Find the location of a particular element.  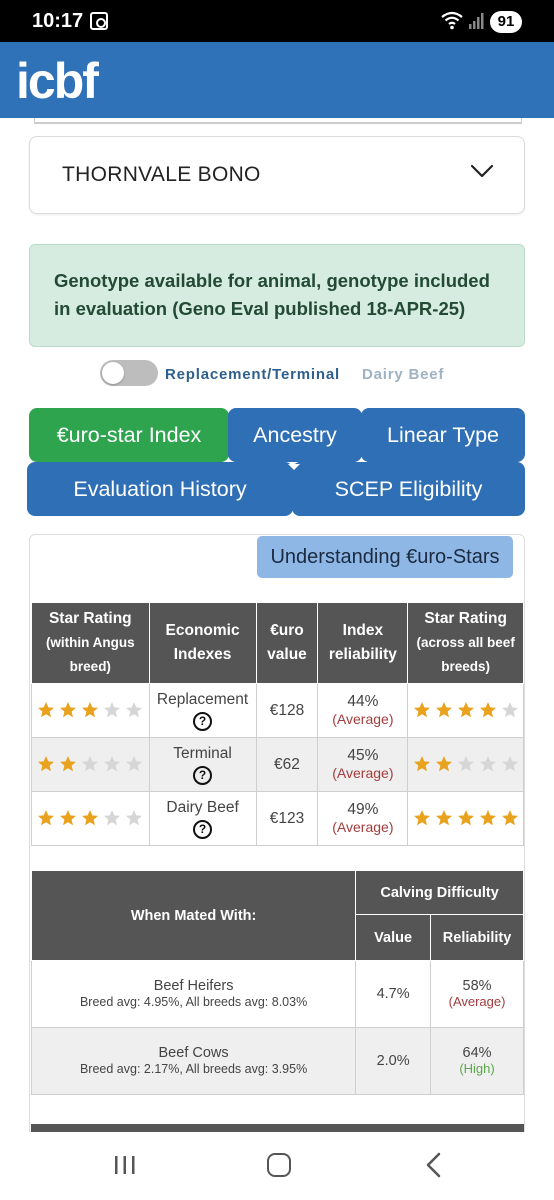

screenshot-icon is located at coordinates (99, 21).